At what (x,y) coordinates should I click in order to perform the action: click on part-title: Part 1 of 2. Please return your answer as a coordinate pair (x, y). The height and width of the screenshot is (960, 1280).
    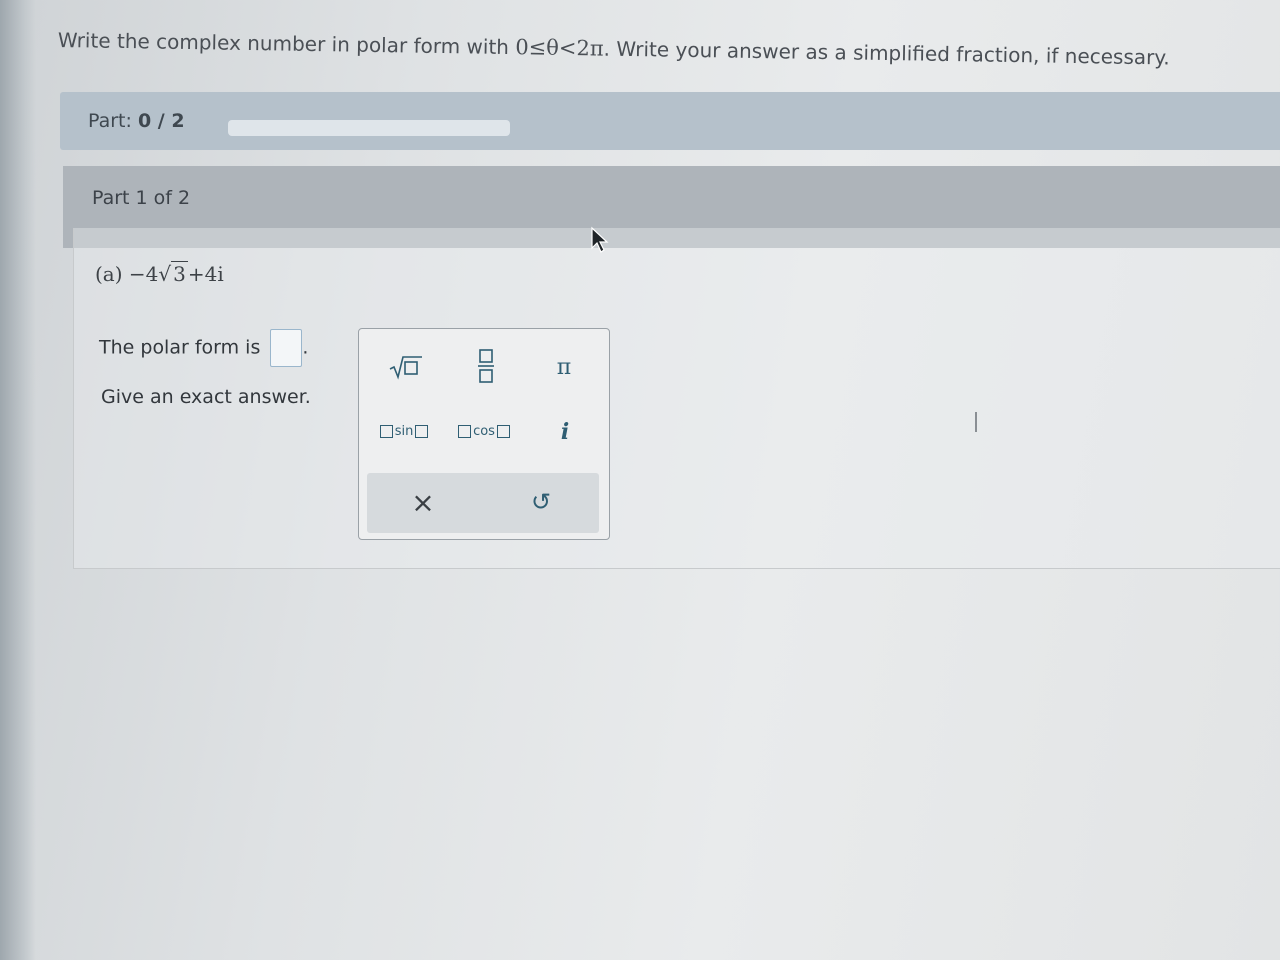
    Looking at the image, I should click on (141, 198).